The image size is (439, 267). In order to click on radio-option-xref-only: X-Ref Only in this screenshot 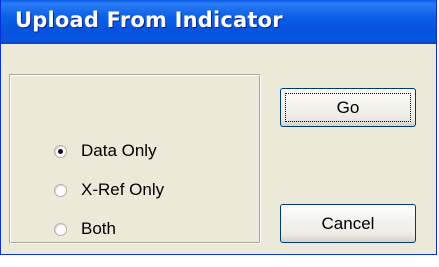, I will do `click(109, 190)`.